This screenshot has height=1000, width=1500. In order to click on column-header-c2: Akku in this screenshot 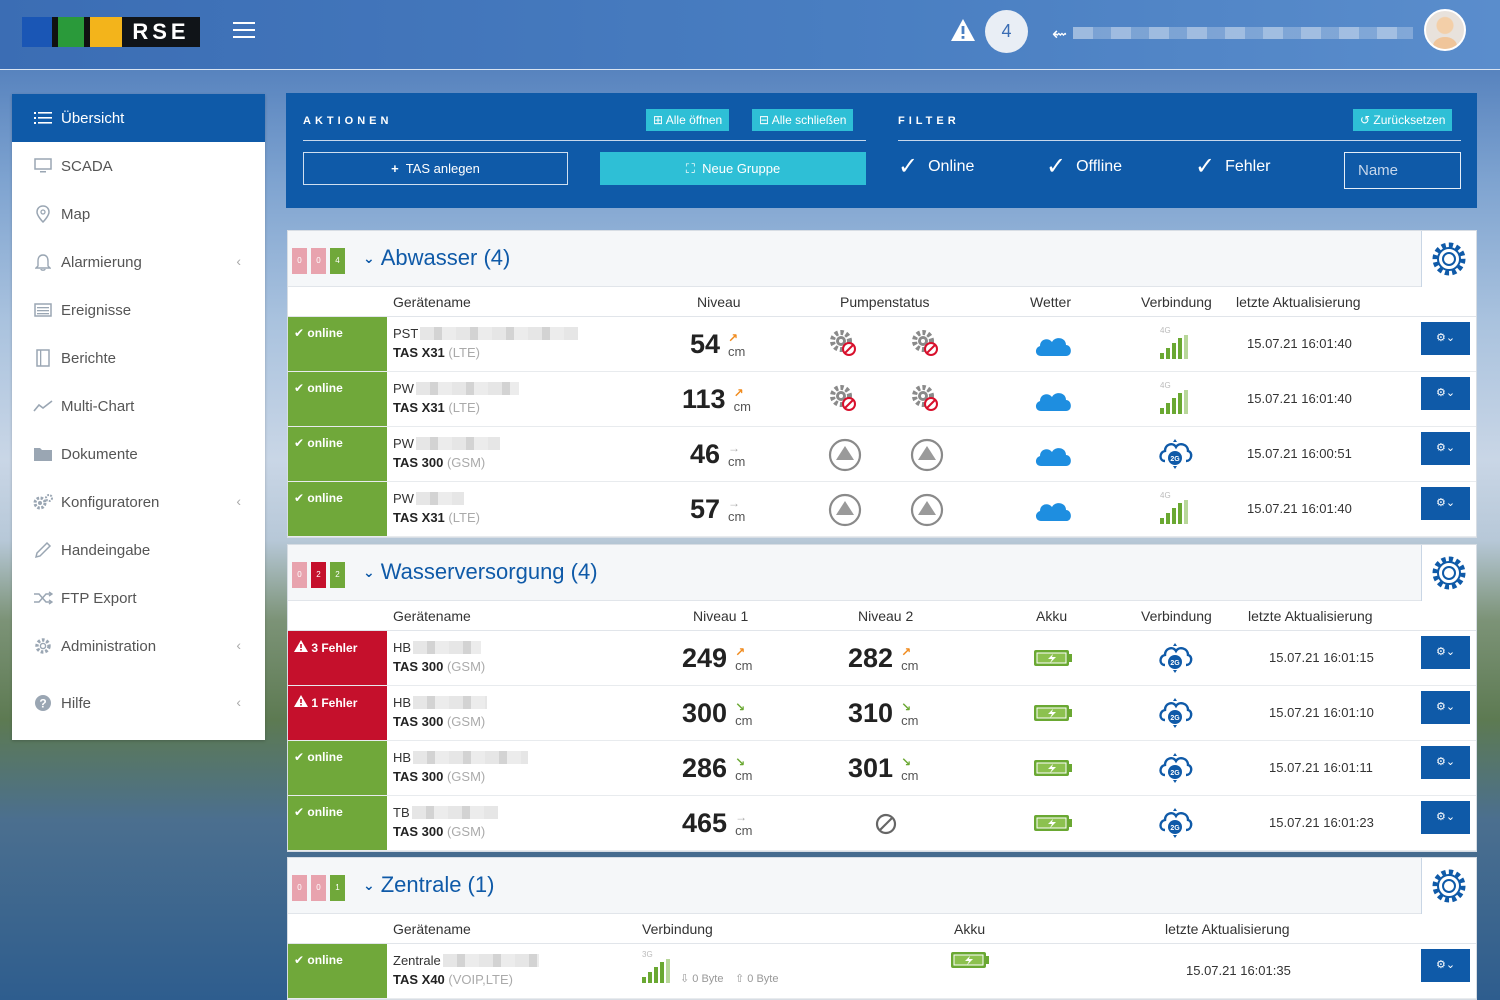, I will do `click(969, 929)`.